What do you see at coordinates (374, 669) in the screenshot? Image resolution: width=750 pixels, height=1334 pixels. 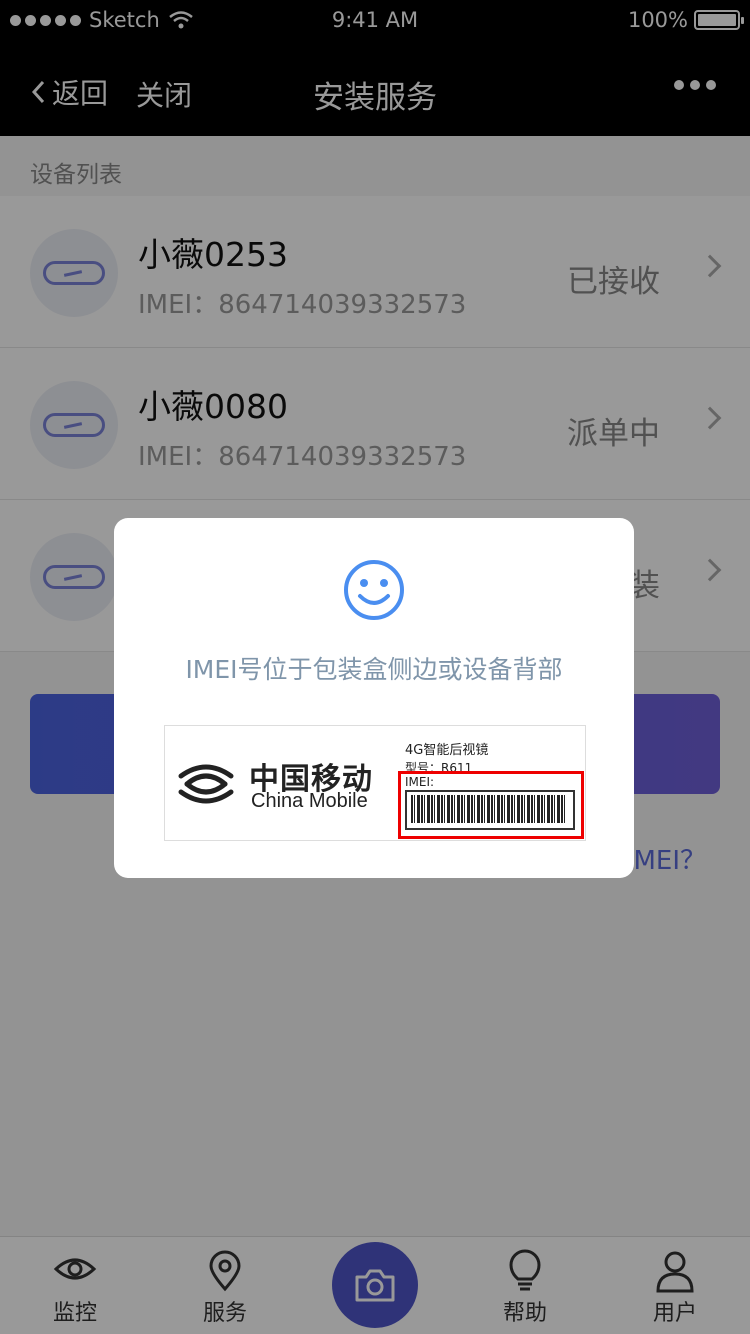 I see `dialog-message: IMEI号位于包装盒侧边或设备背部` at bounding box center [374, 669].